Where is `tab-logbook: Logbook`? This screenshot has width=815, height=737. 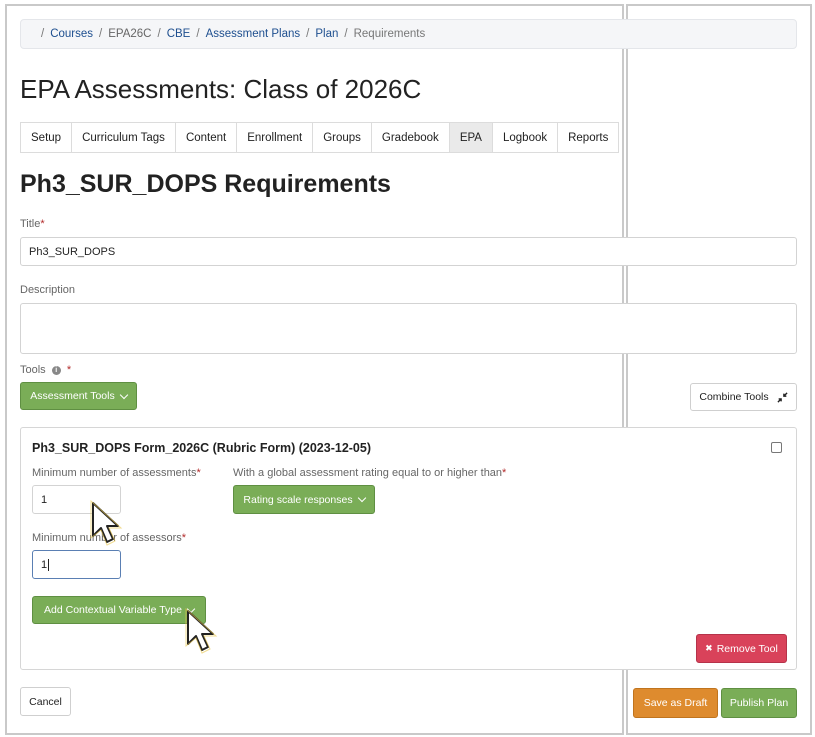
tab-logbook: Logbook is located at coordinates (525, 137).